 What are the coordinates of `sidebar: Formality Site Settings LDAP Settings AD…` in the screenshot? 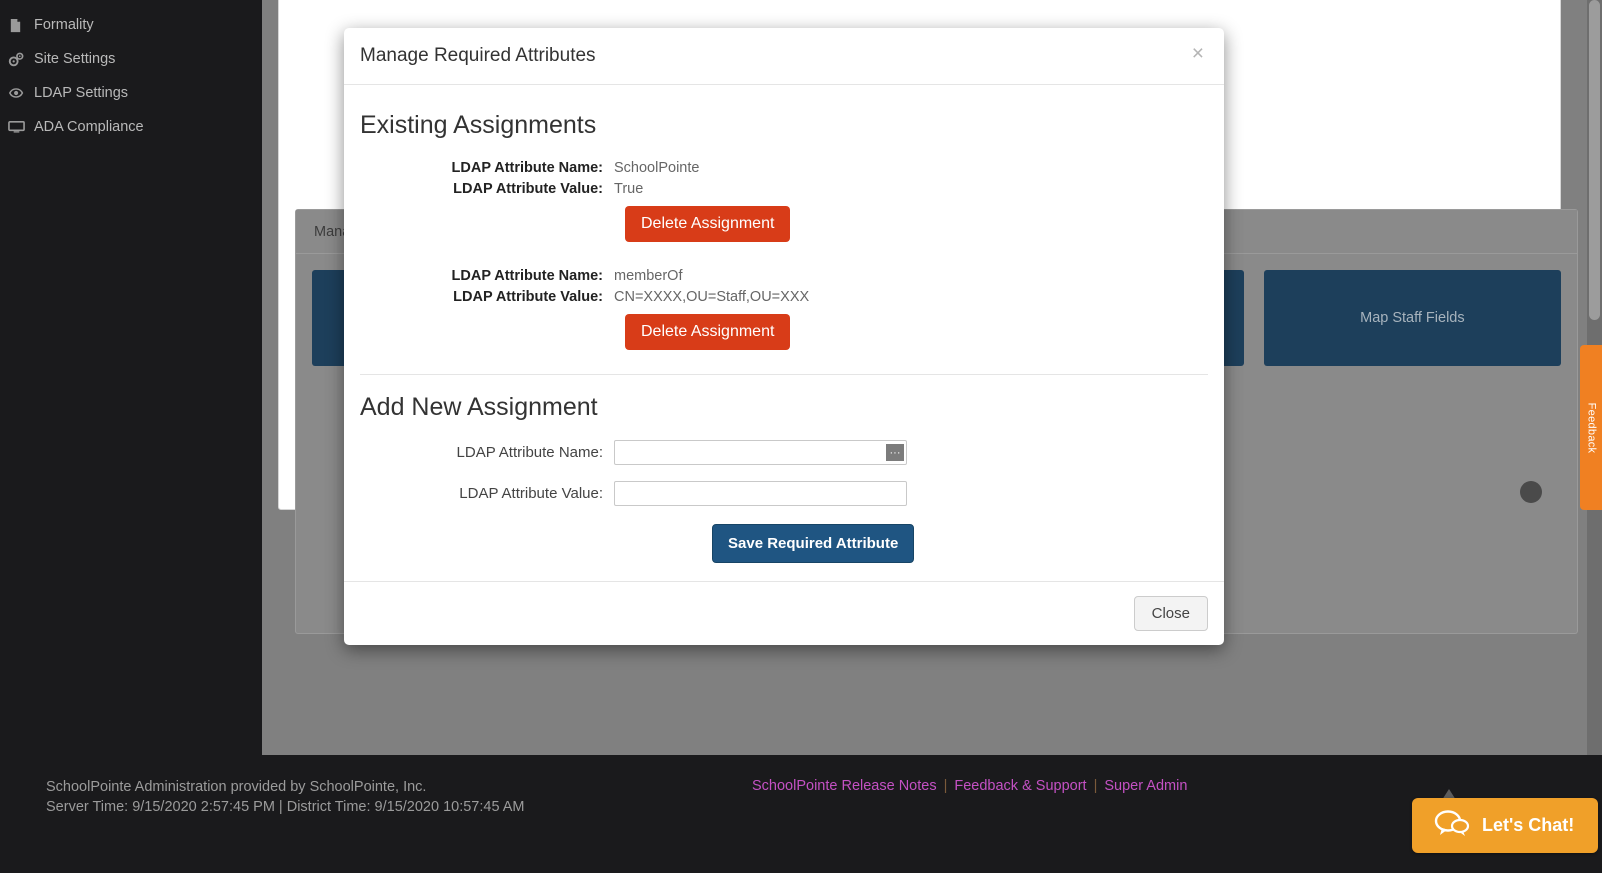 It's located at (131, 377).